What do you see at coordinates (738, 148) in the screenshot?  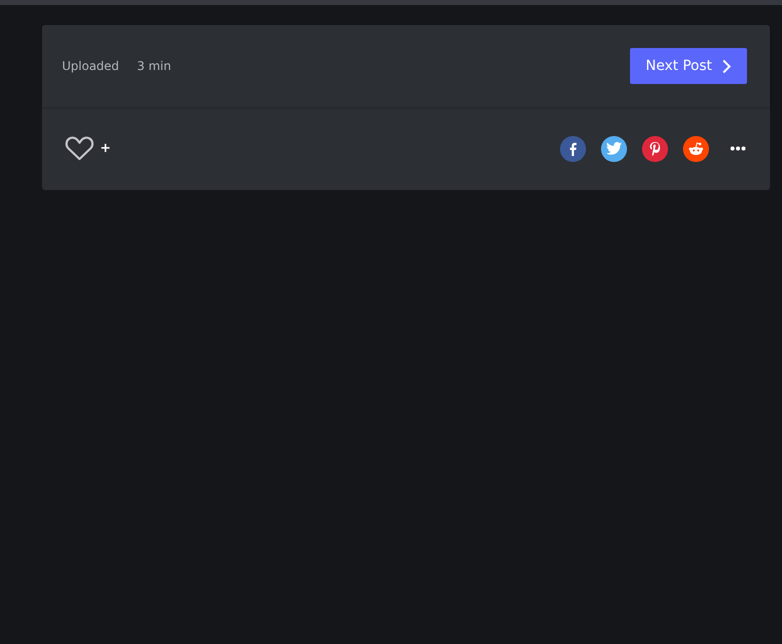 I see `more-icon` at bounding box center [738, 148].